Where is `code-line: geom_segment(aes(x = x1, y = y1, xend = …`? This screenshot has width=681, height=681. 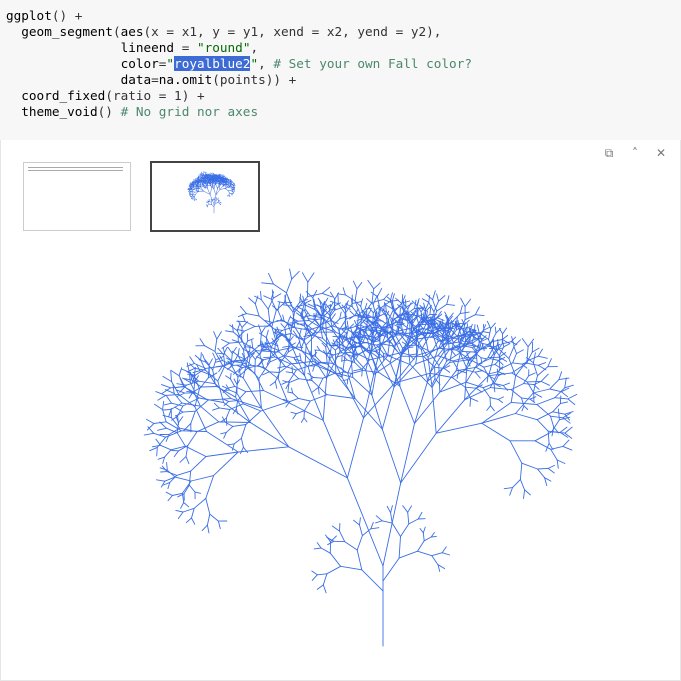
code-line: geom_segment(aes(x = x1, y = y1, xend = … is located at coordinates (239, 32).